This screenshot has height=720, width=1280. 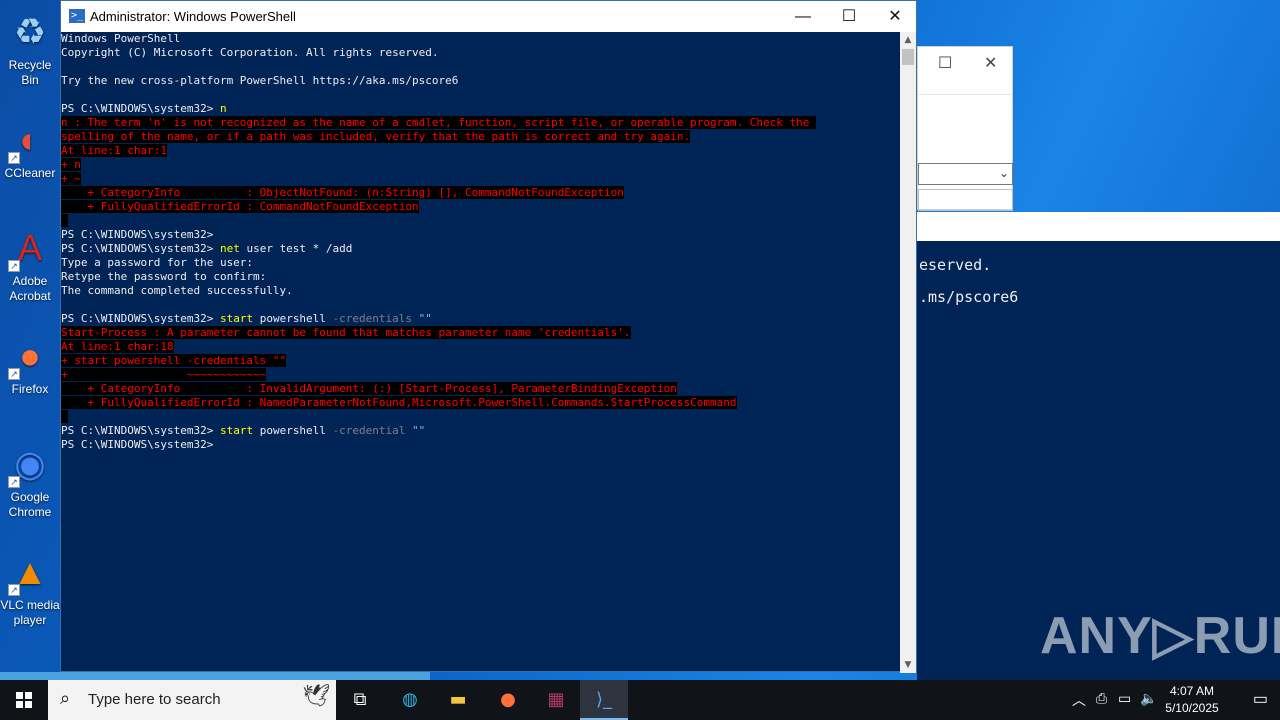 I want to click on window-title: Administrator: Windows PowerShell, so click(x=193, y=16).